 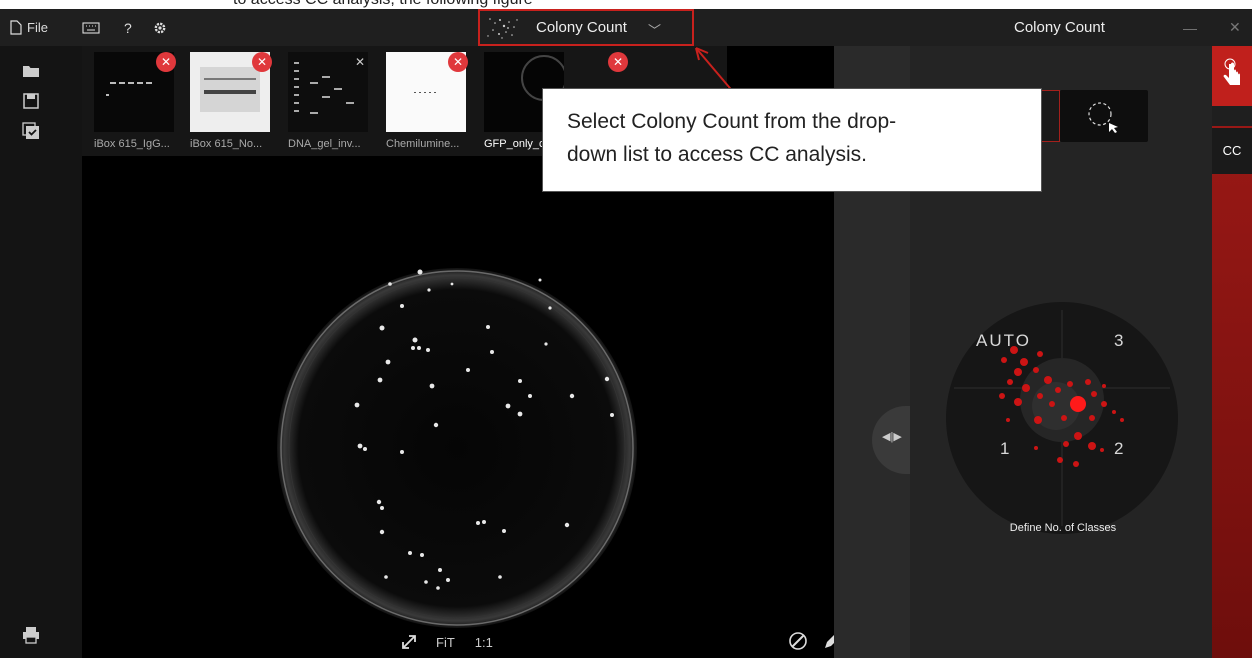 What do you see at coordinates (31, 635) in the screenshot?
I see `print-icon` at bounding box center [31, 635].